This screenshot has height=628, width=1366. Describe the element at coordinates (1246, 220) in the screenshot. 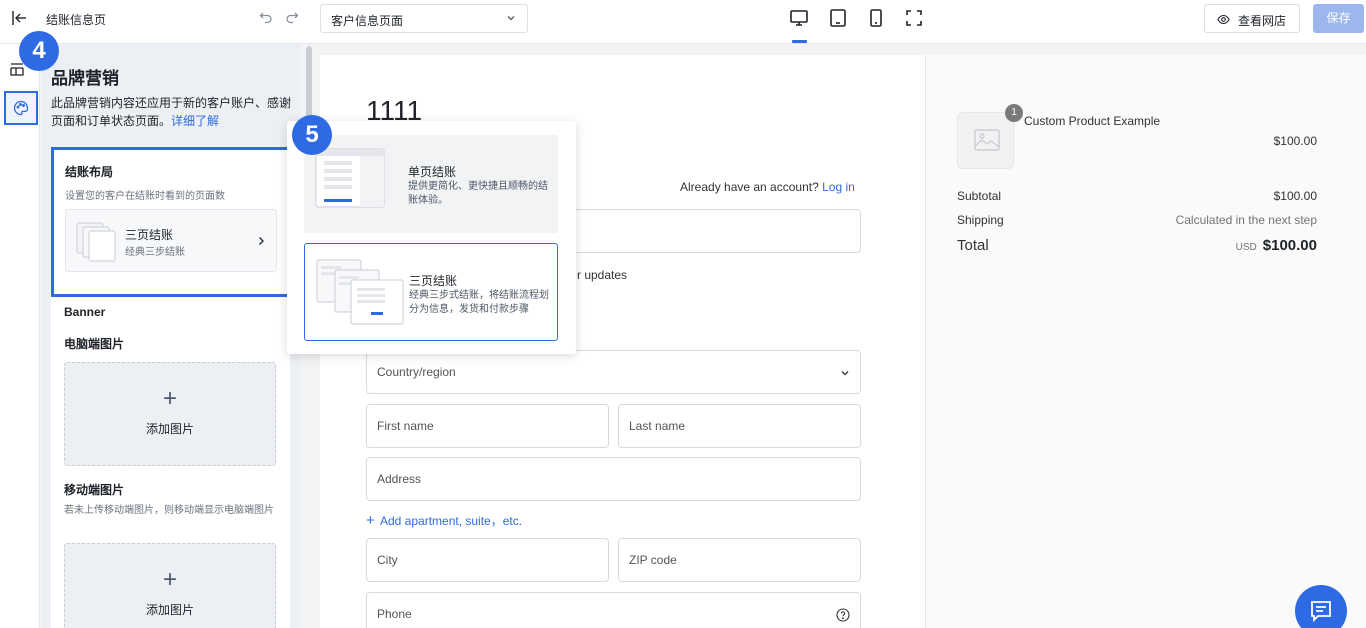

I see `shipping-value: Calculated in the next step` at that location.